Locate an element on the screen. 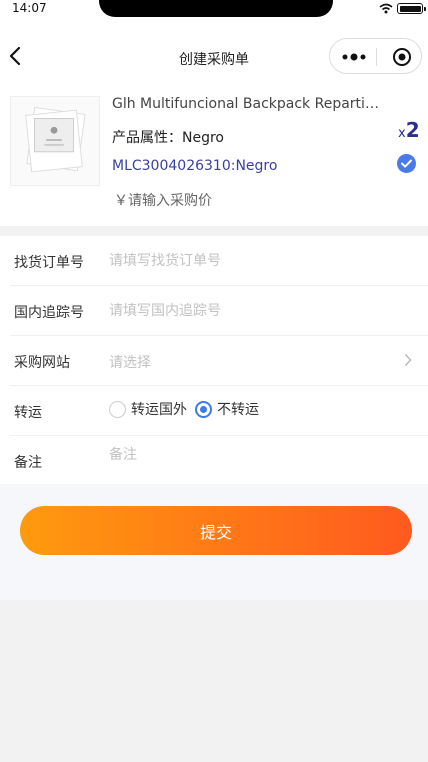  product-sku: MLC3004026310:Negro is located at coordinates (195, 166).